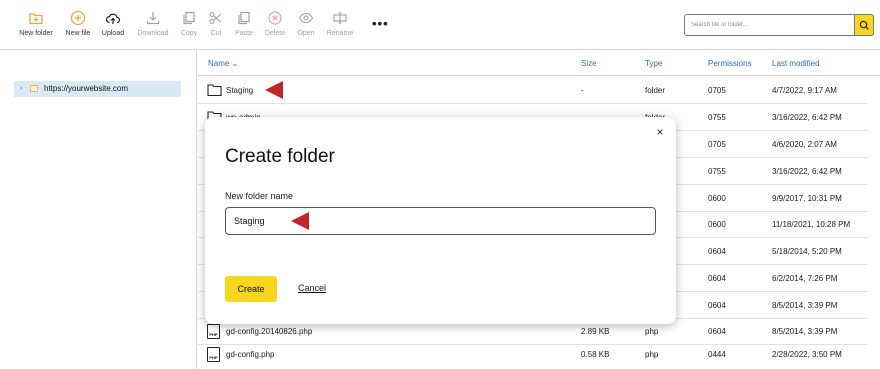 The image size is (880, 369). Describe the element at coordinates (340, 18) in the screenshot. I see `rename-icon` at that location.